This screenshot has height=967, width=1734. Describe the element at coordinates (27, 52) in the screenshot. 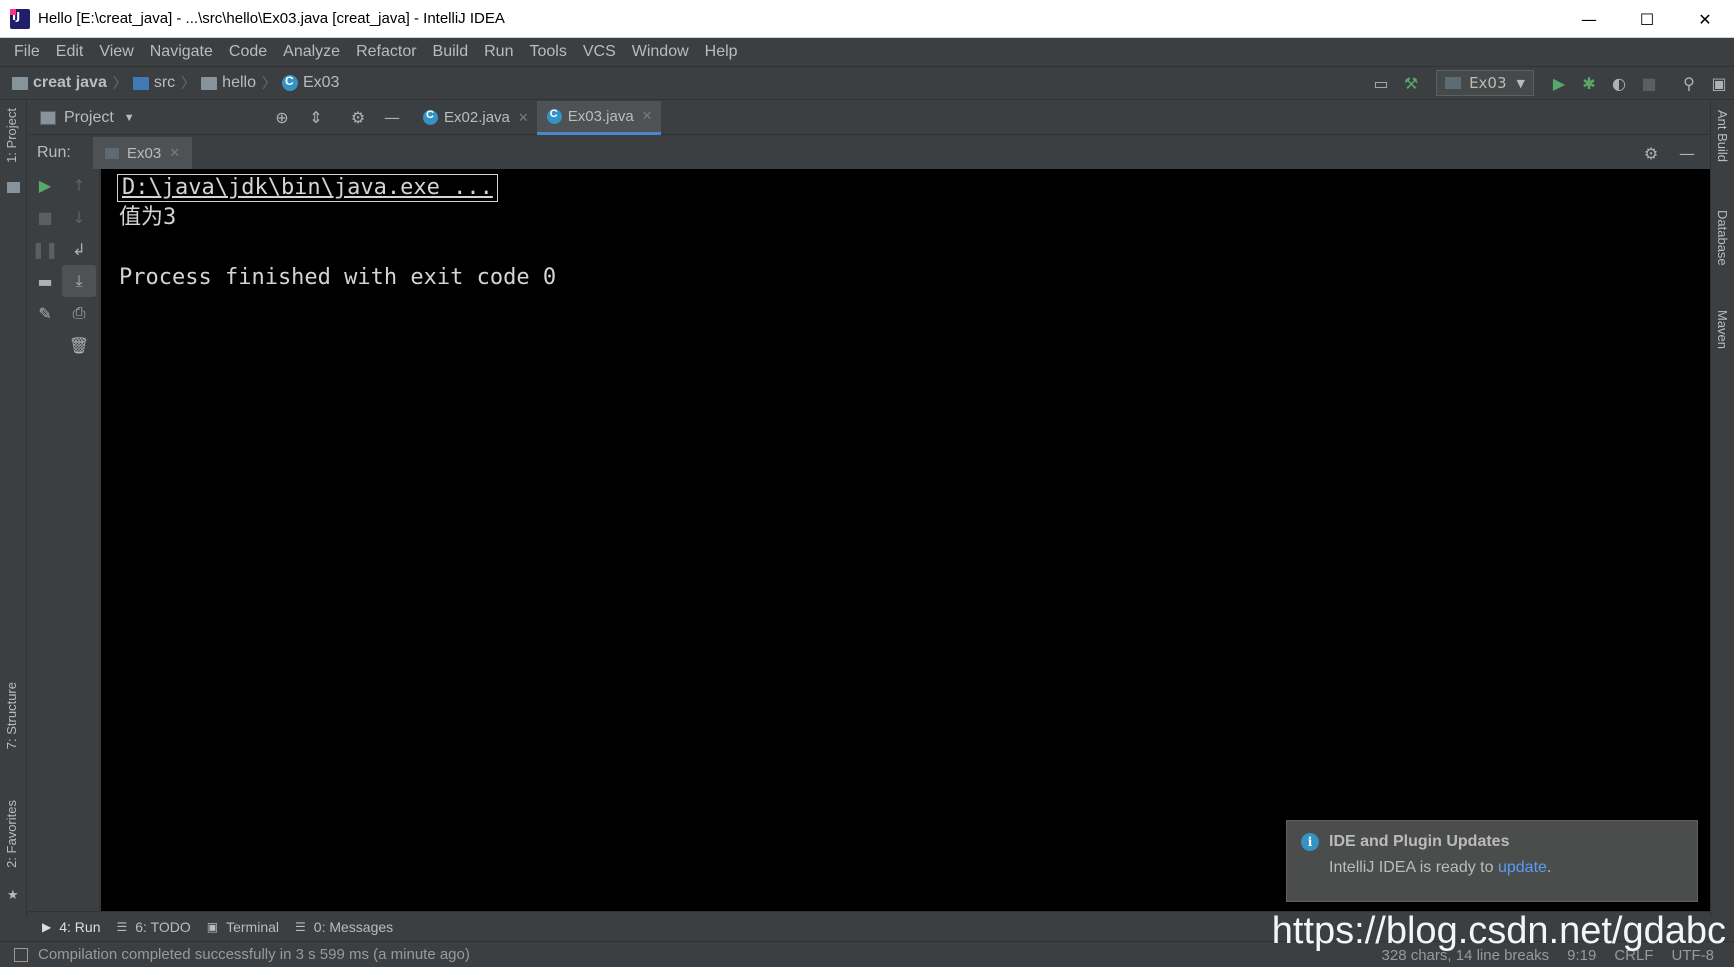

I see `menu-file: File` at that location.